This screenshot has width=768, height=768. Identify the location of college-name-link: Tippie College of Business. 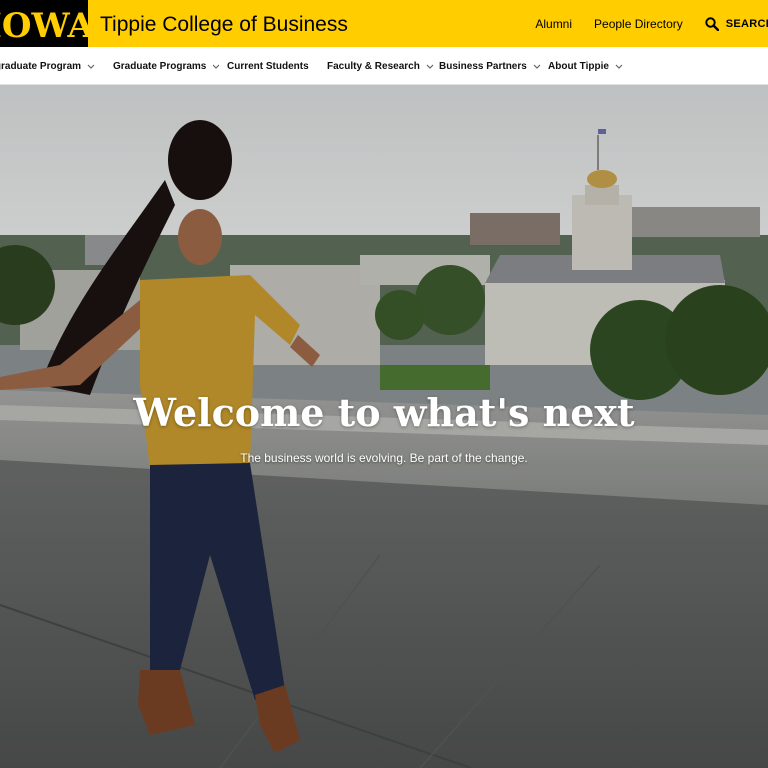
(224, 25).